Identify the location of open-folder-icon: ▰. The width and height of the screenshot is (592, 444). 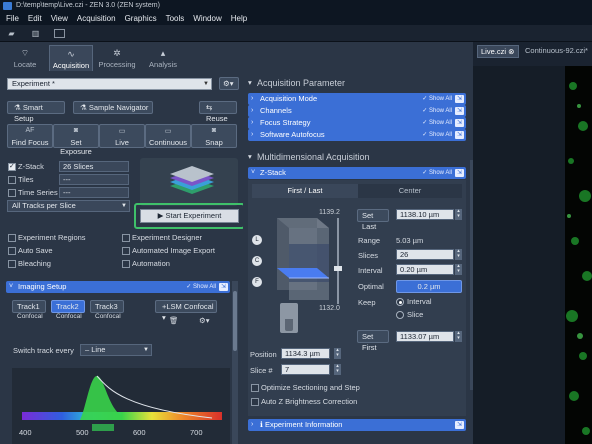
(11, 33).